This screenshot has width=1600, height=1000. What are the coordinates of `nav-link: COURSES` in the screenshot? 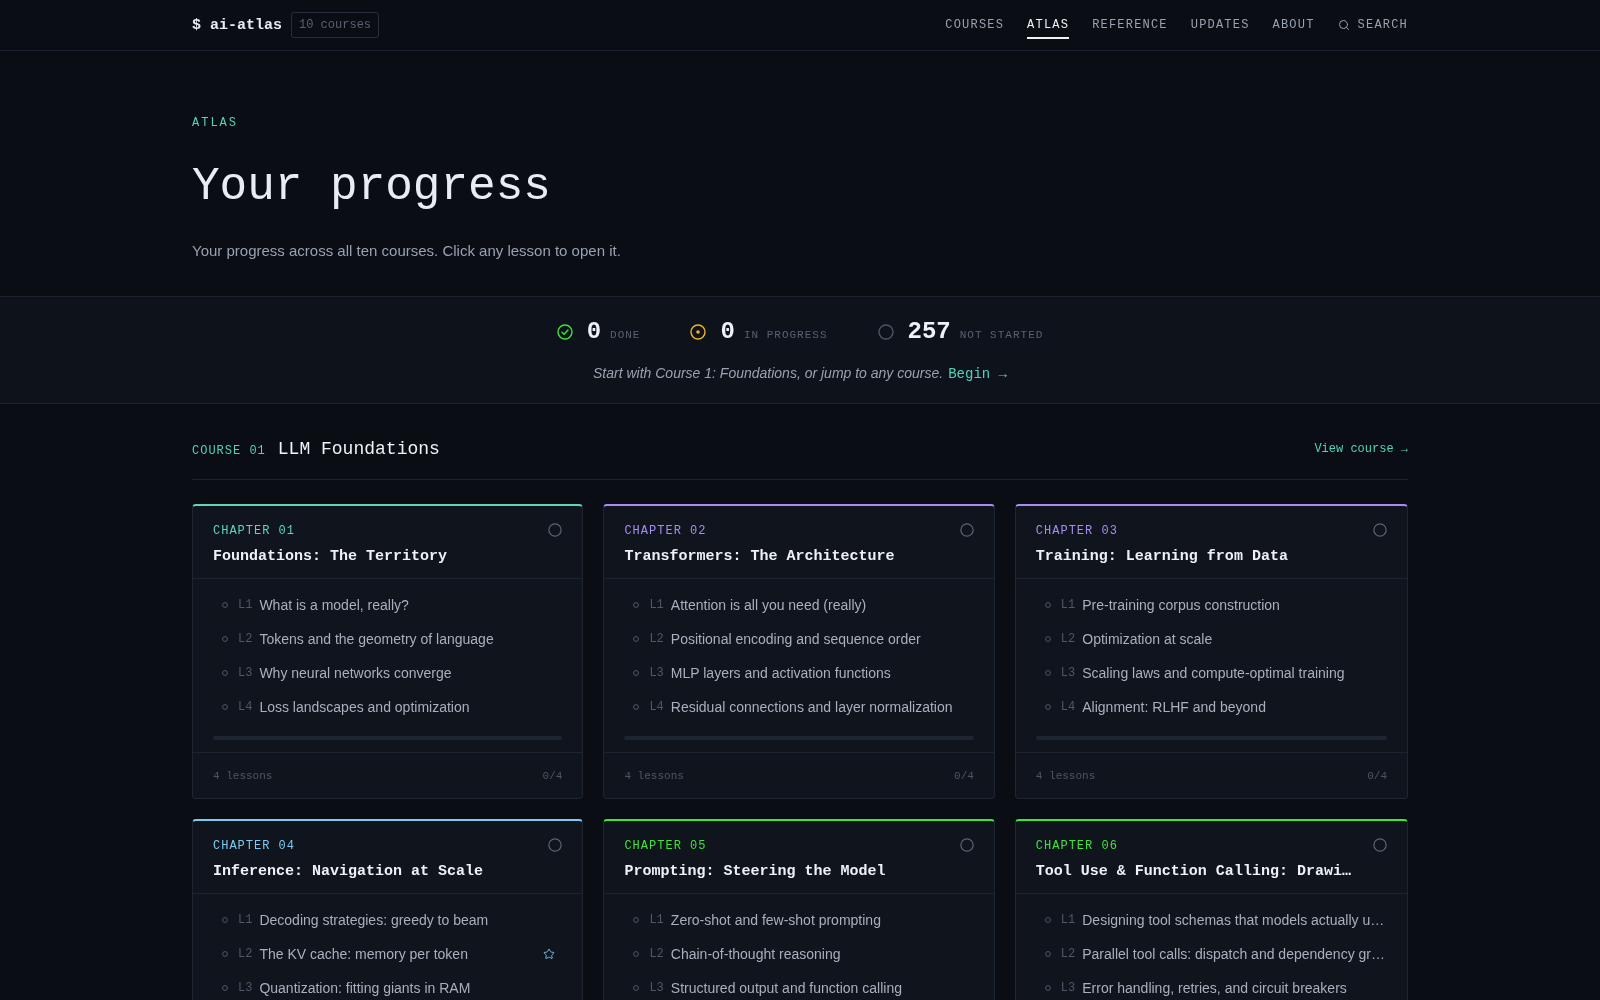 It's located at (975, 19).